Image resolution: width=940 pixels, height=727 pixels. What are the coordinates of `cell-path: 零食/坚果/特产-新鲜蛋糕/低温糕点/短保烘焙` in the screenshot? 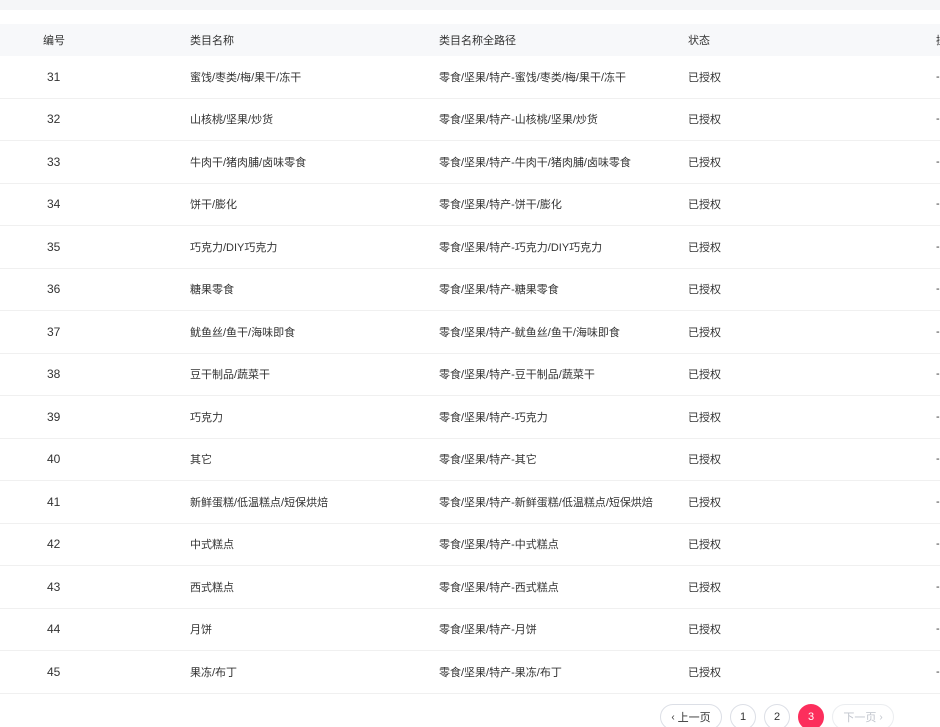 It's located at (546, 502).